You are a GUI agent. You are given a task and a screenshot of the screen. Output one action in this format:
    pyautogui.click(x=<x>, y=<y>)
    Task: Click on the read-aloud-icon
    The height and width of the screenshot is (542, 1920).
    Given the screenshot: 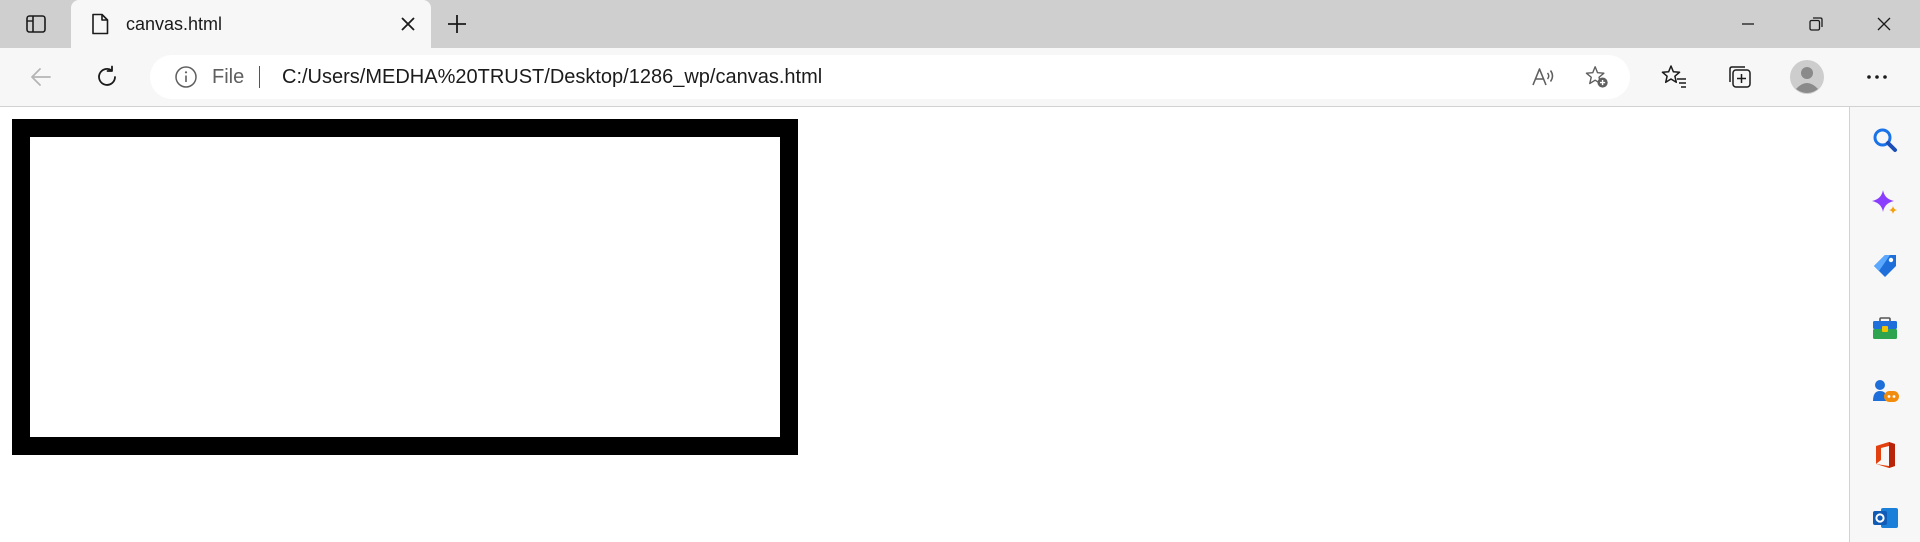 What is the action you would take?
    pyautogui.click(x=1543, y=77)
    